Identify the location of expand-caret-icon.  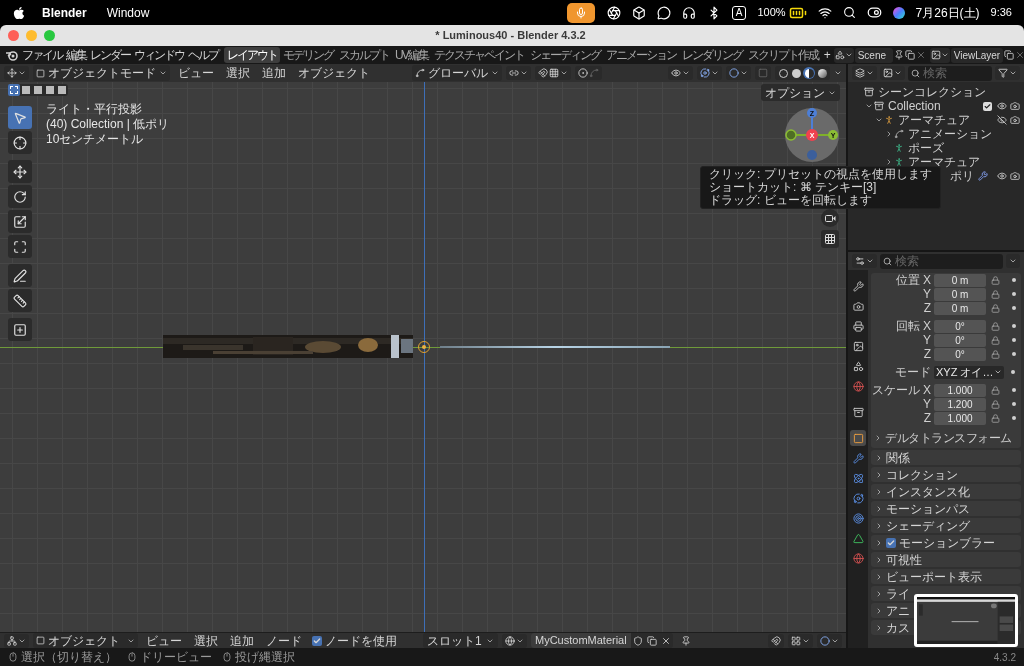
(879, 120).